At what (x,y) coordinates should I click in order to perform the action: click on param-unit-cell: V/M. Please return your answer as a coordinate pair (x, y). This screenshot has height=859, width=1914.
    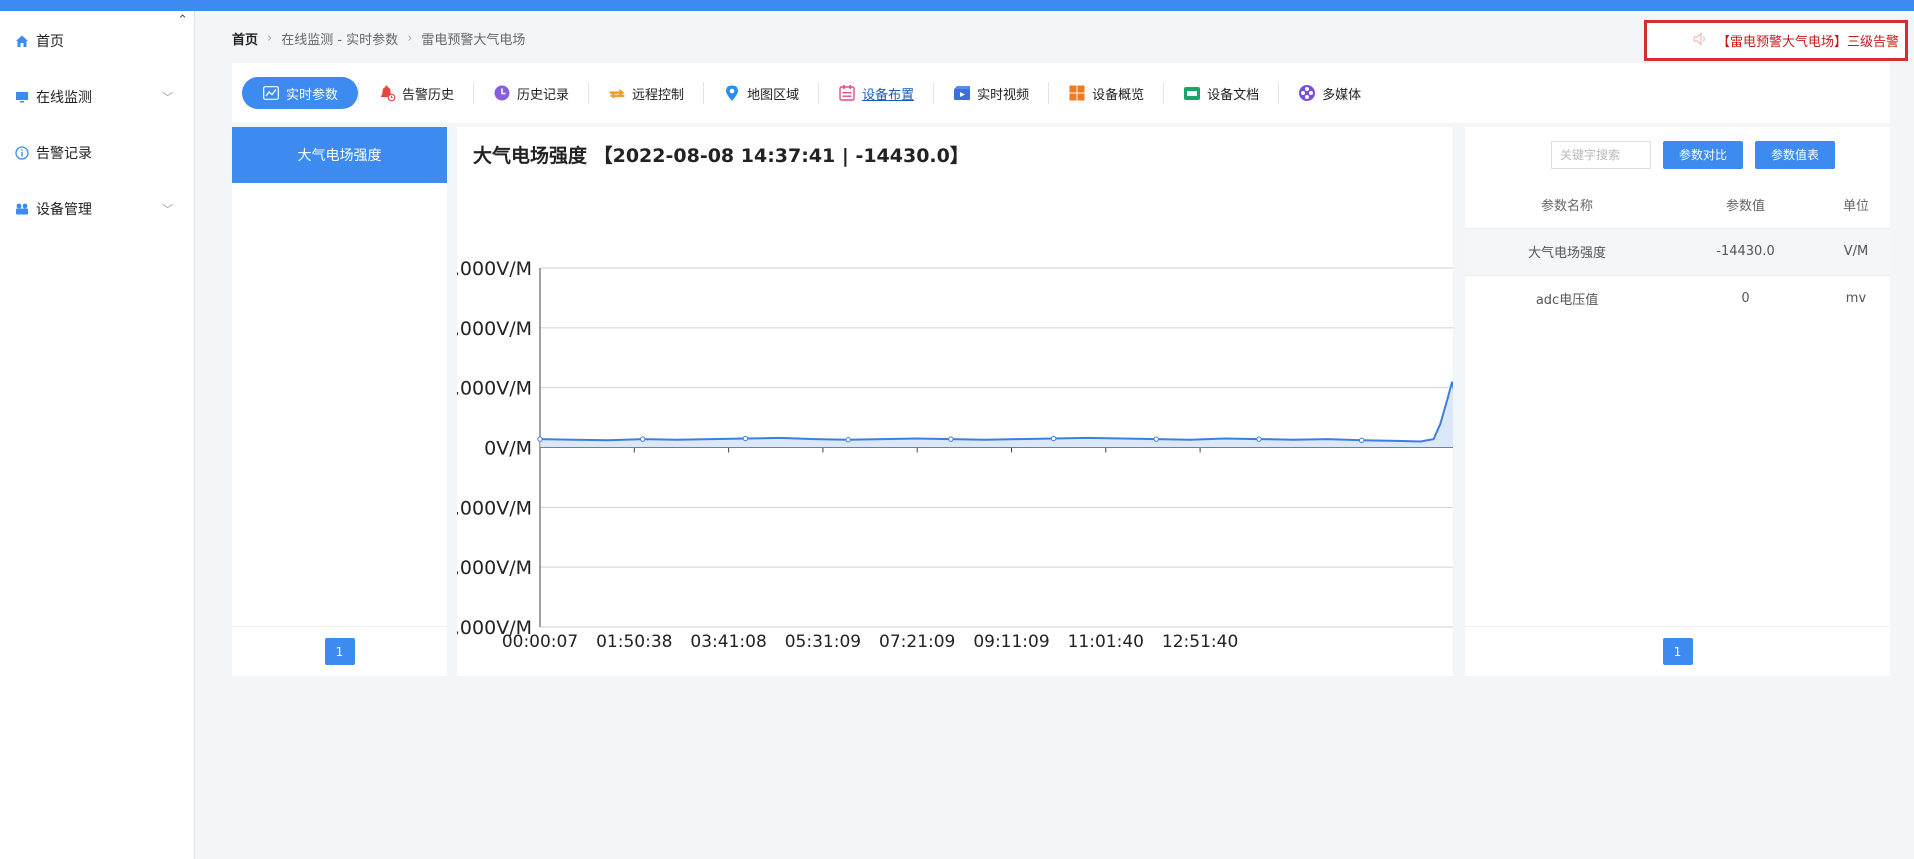
    Looking at the image, I should click on (1855, 251).